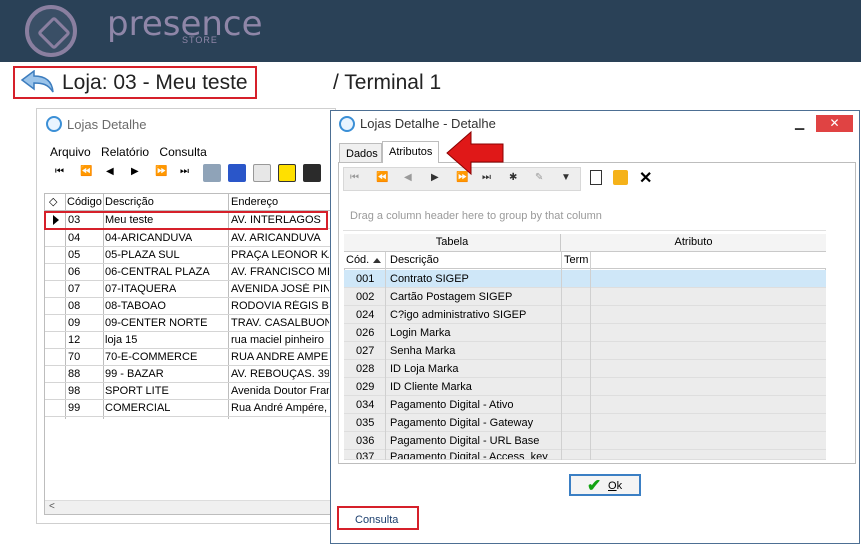 The width and height of the screenshot is (861, 546). What do you see at coordinates (585, 387) in the screenshot?
I see `table-row: 029 ID Cliente Marka` at bounding box center [585, 387].